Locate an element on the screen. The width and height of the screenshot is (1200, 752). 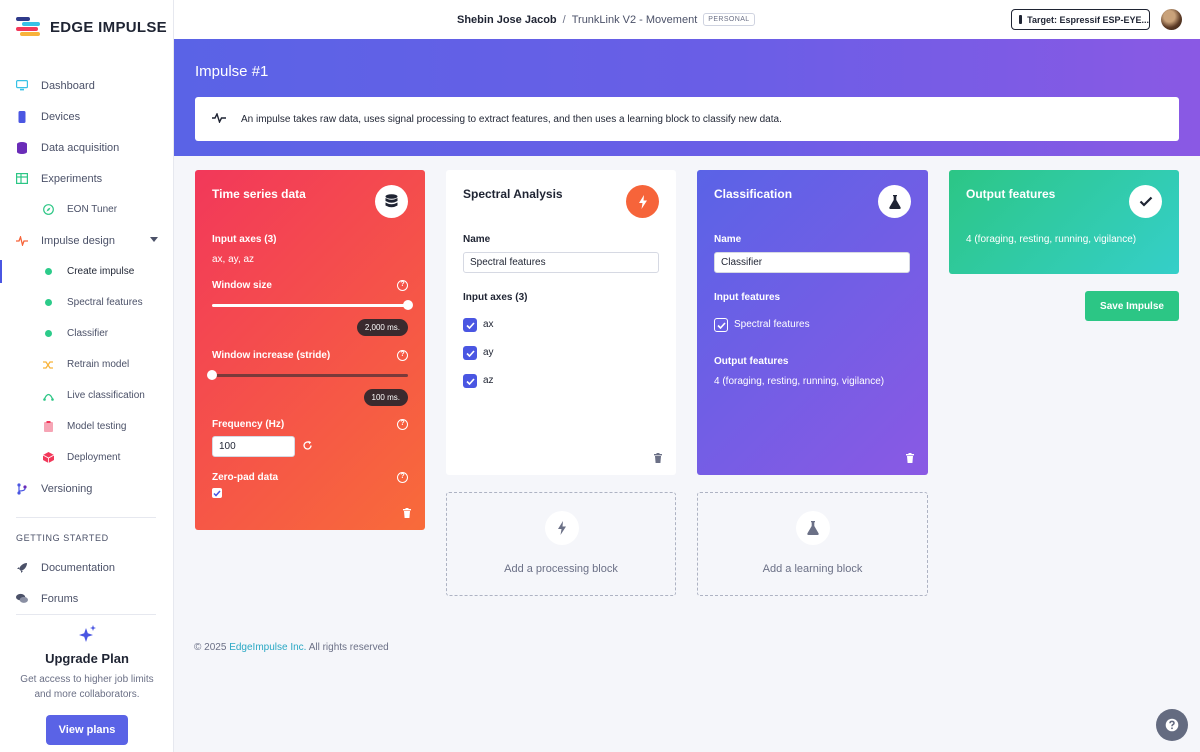
classifier-name-input: Classifier is located at coordinates (812, 262).